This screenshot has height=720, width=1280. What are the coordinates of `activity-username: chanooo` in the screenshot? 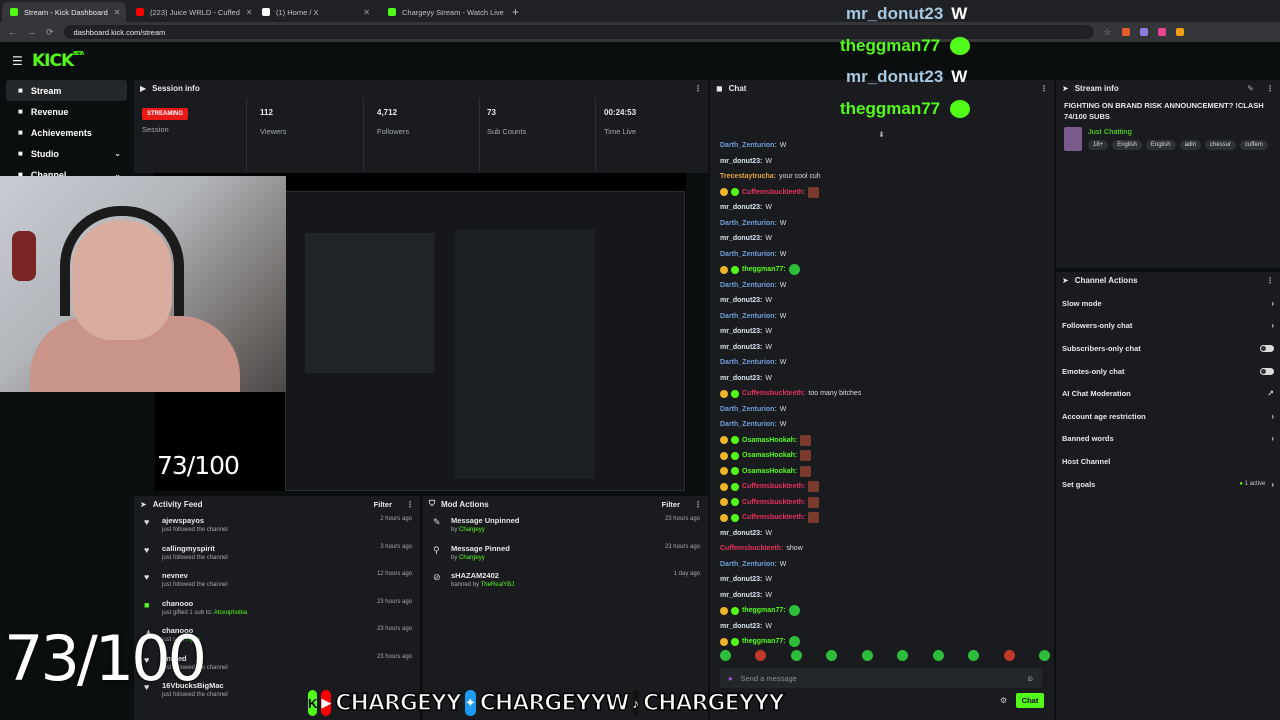 It's located at (204, 603).